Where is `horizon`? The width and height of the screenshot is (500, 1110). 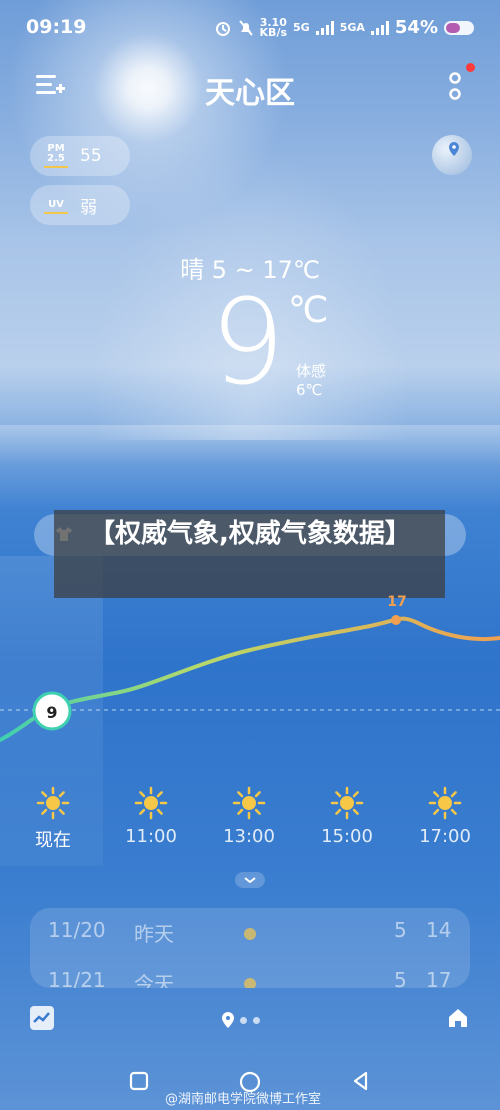
horizon is located at coordinates (250, 445).